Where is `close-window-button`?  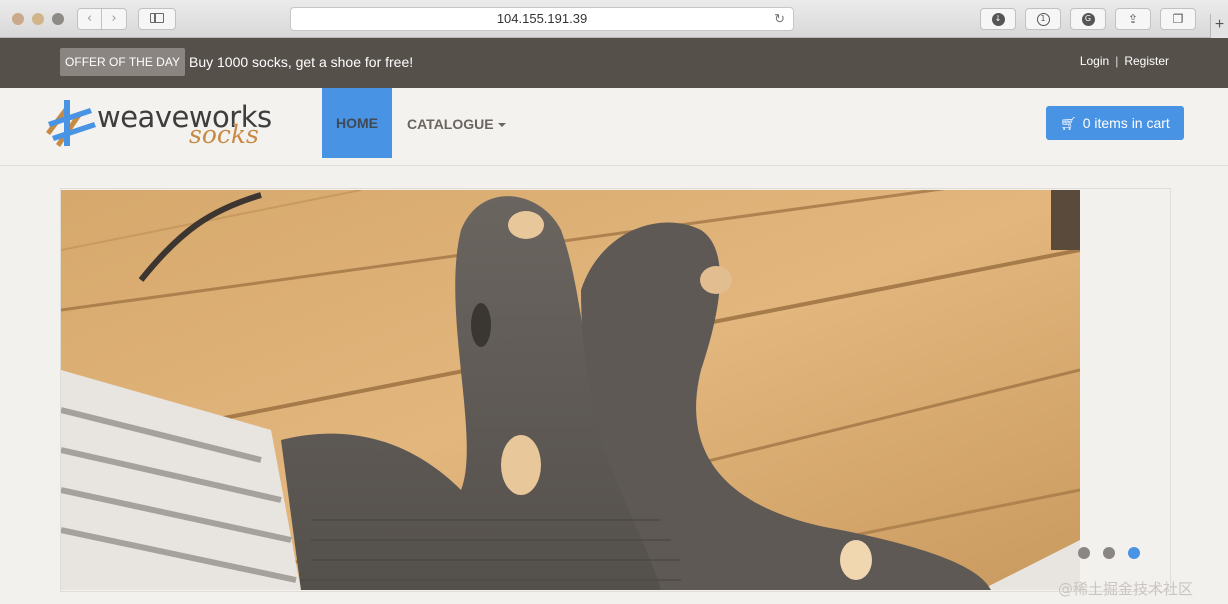 close-window-button is located at coordinates (18, 19).